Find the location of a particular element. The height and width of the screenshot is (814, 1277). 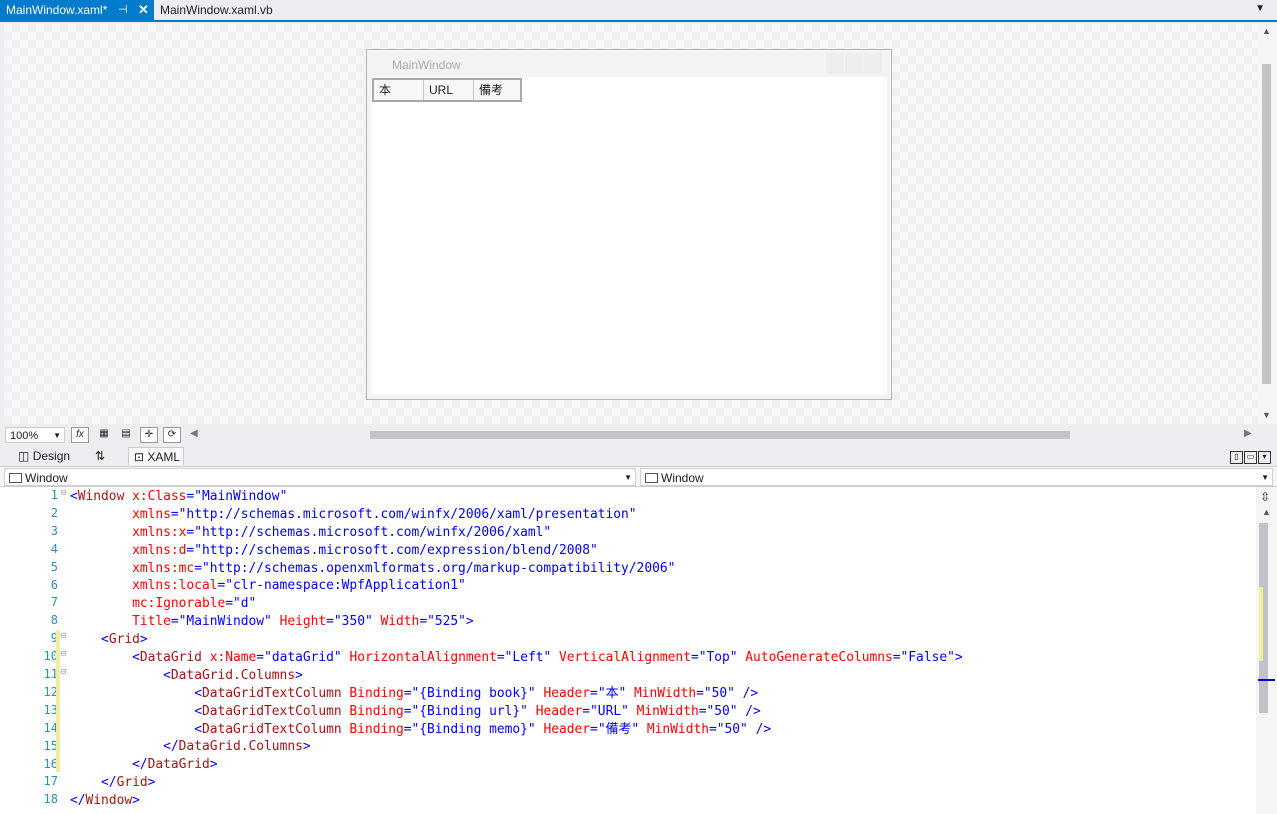

line-number: 3 is located at coordinates (54, 530).